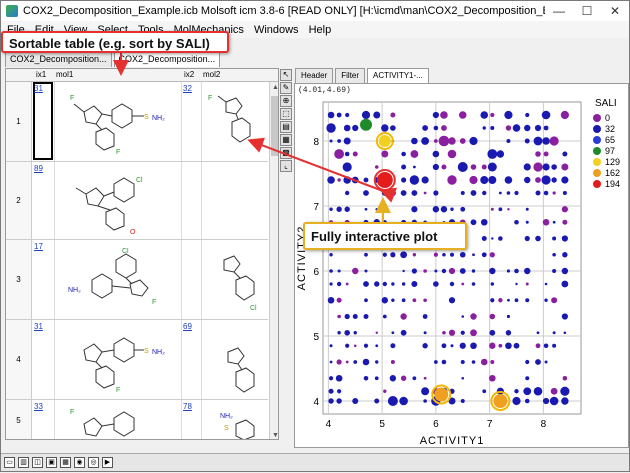  I want to click on zoom-tool-icon: ⊕, so click(286, 101).